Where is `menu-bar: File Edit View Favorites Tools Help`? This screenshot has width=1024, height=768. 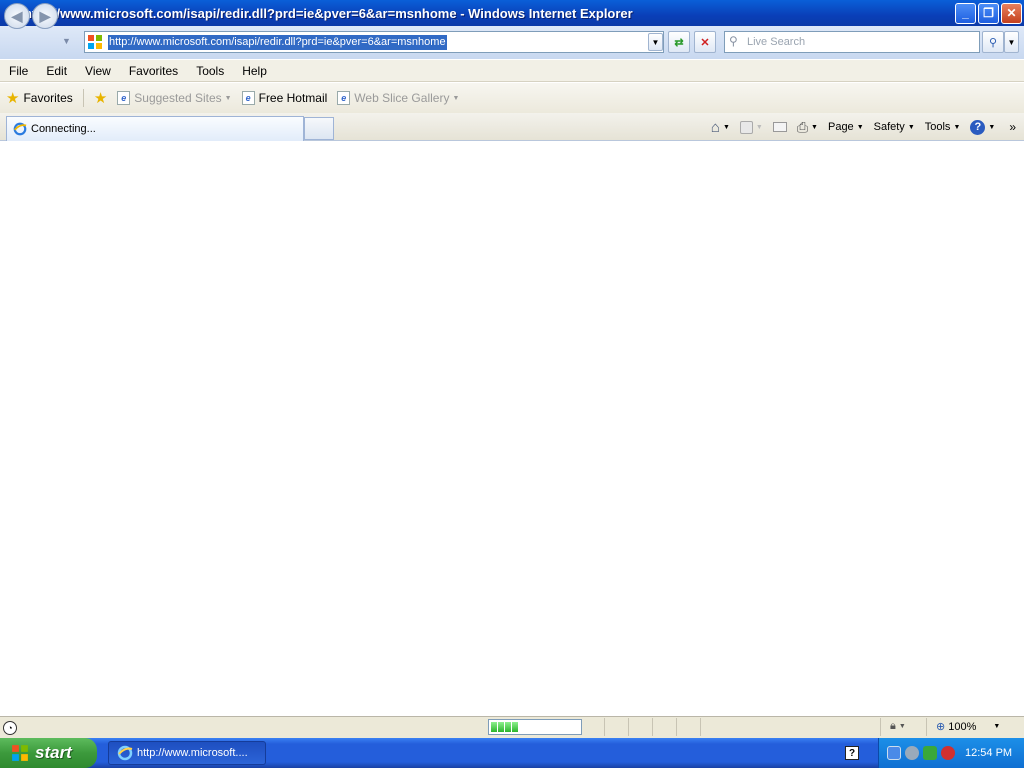
menu-bar: File Edit View Favorites Tools Help is located at coordinates (512, 71).